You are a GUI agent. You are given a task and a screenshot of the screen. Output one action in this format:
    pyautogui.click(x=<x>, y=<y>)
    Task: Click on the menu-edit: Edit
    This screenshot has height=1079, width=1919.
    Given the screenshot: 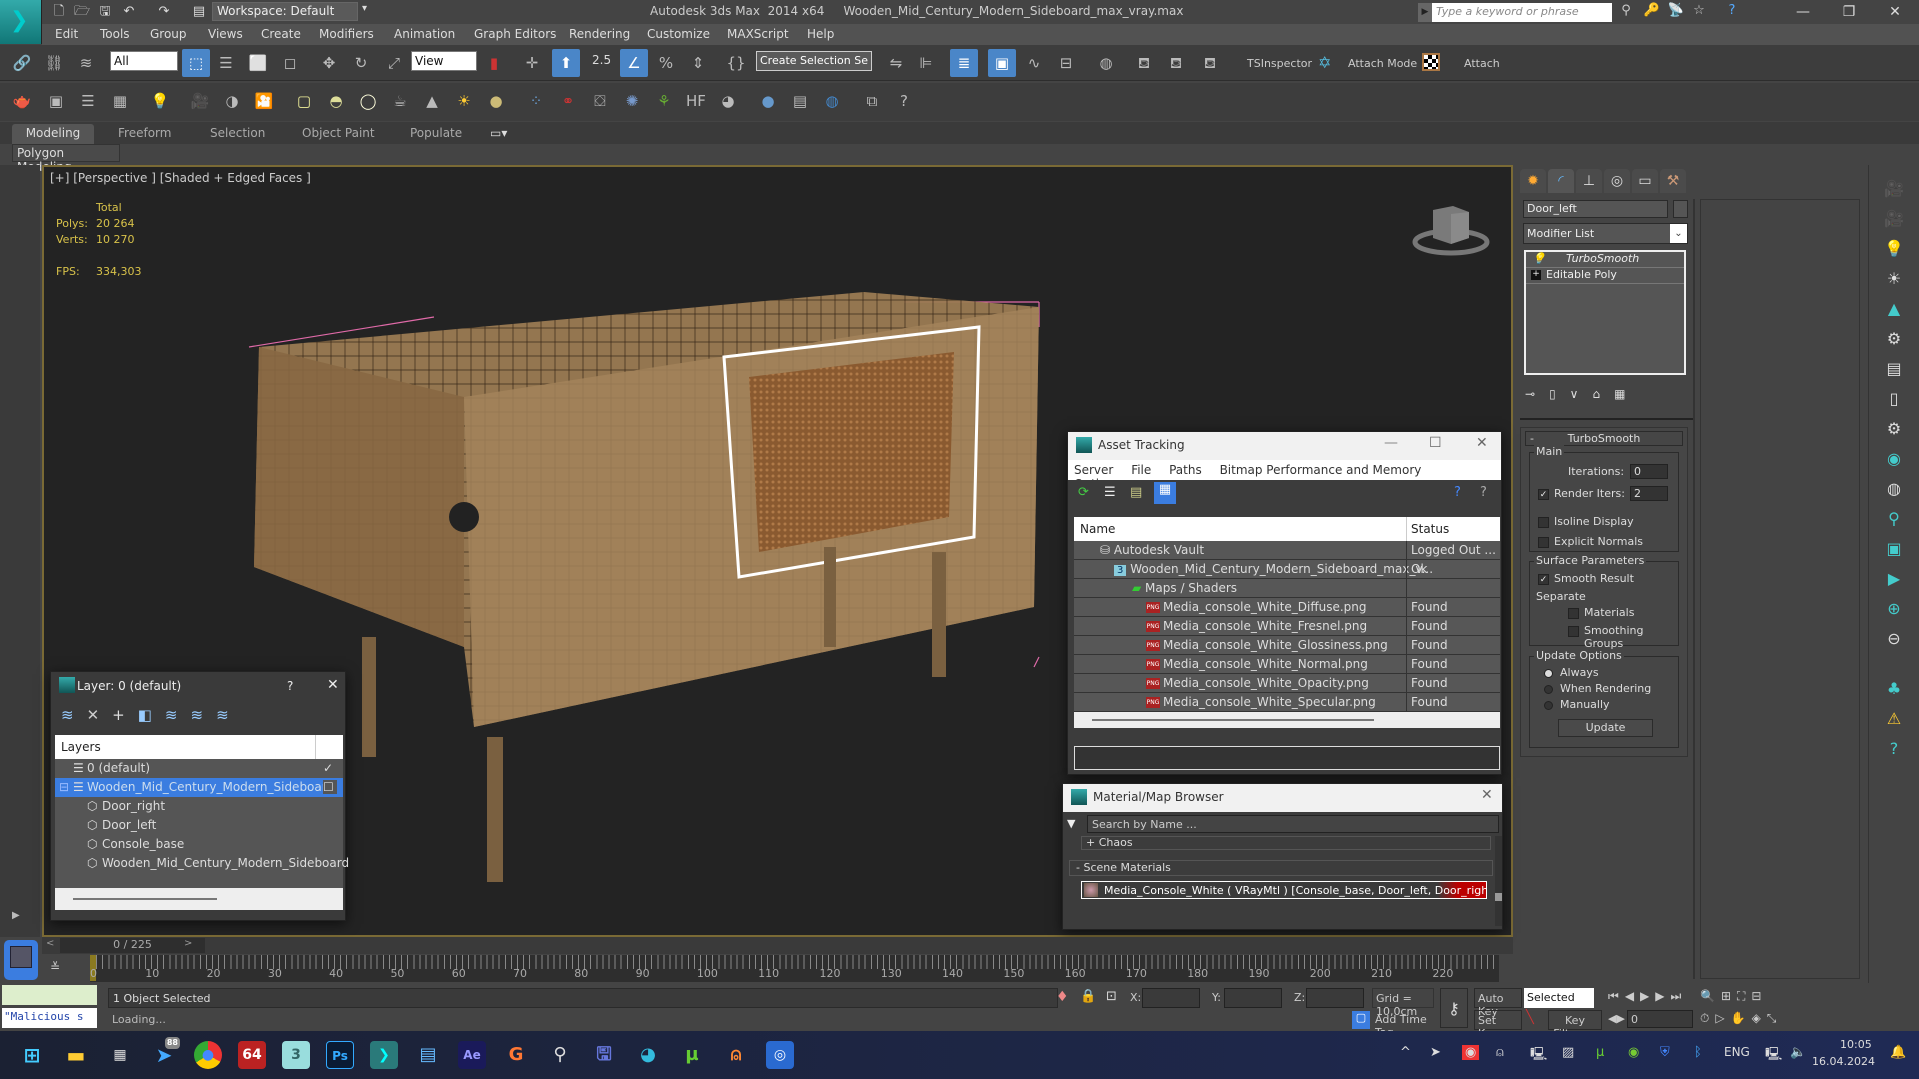 What is the action you would take?
    pyautogui.click(x=66, y=34)
    